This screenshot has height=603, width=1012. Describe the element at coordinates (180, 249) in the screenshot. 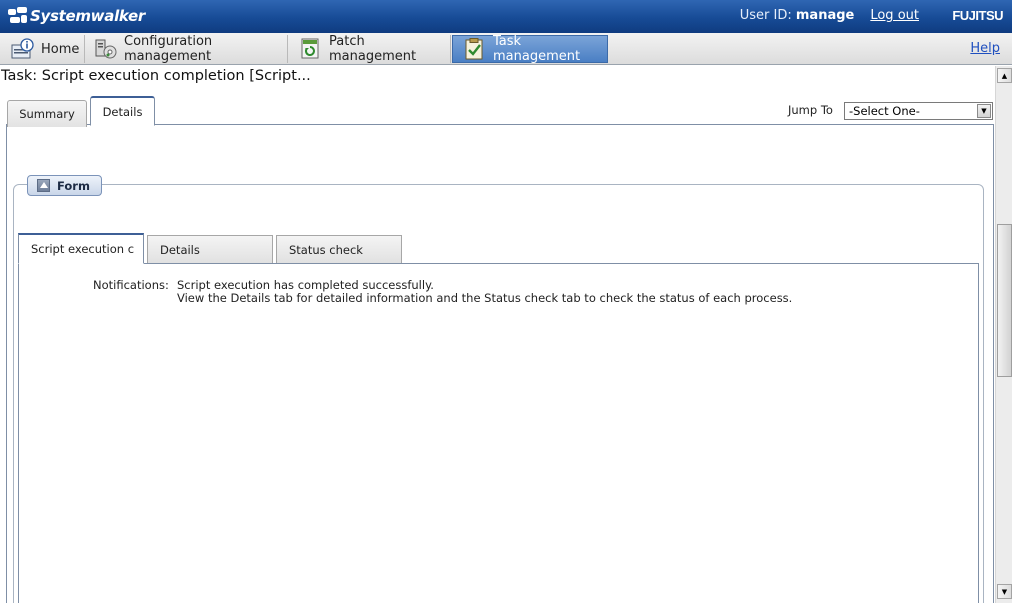

I see `tab-form-details-label: Details` at that location.